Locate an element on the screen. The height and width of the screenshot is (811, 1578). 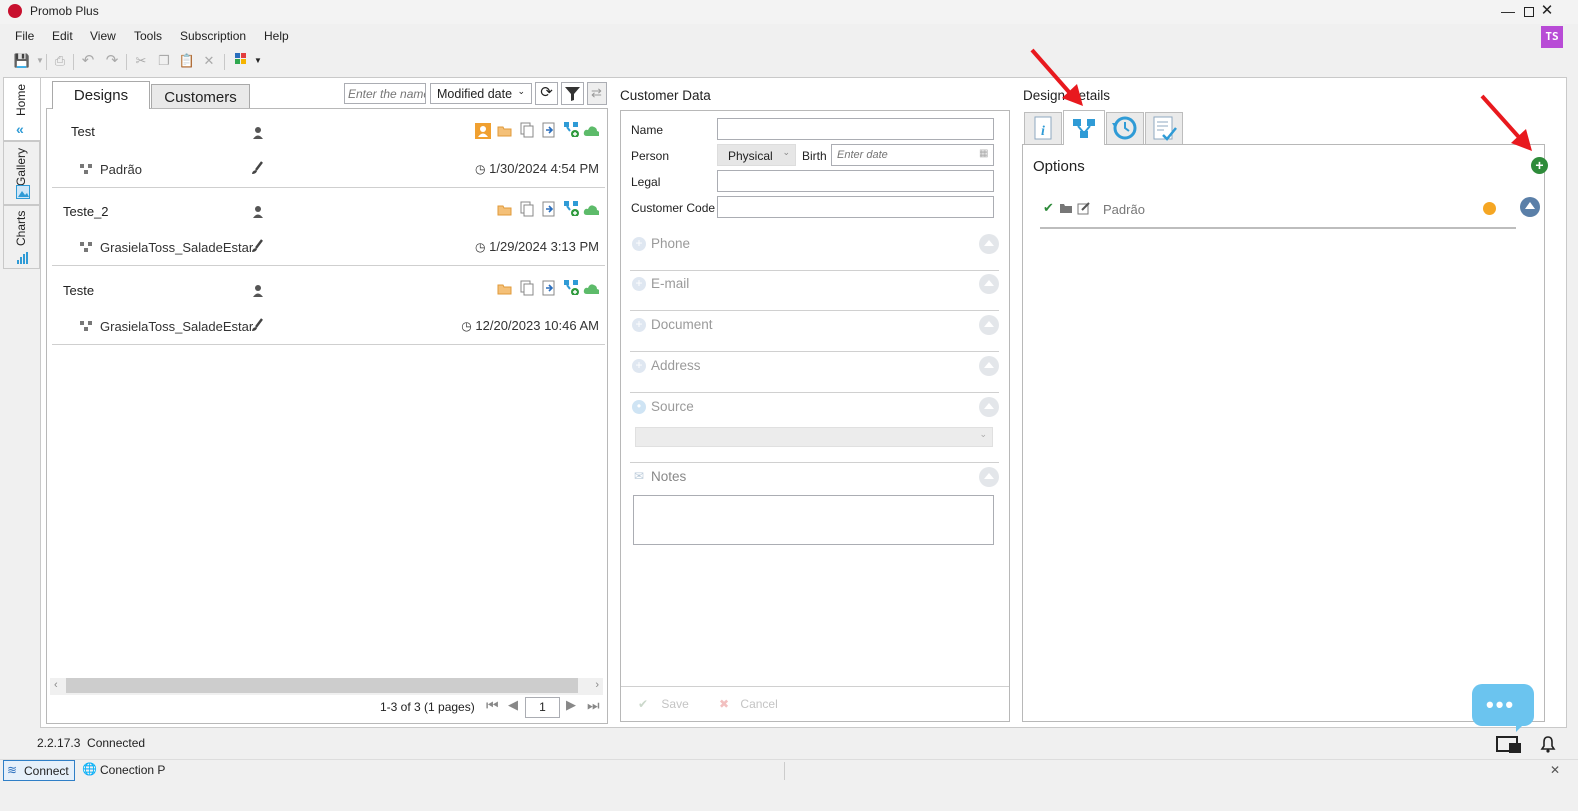
maximize-button is located at coordinates (1506, 12).